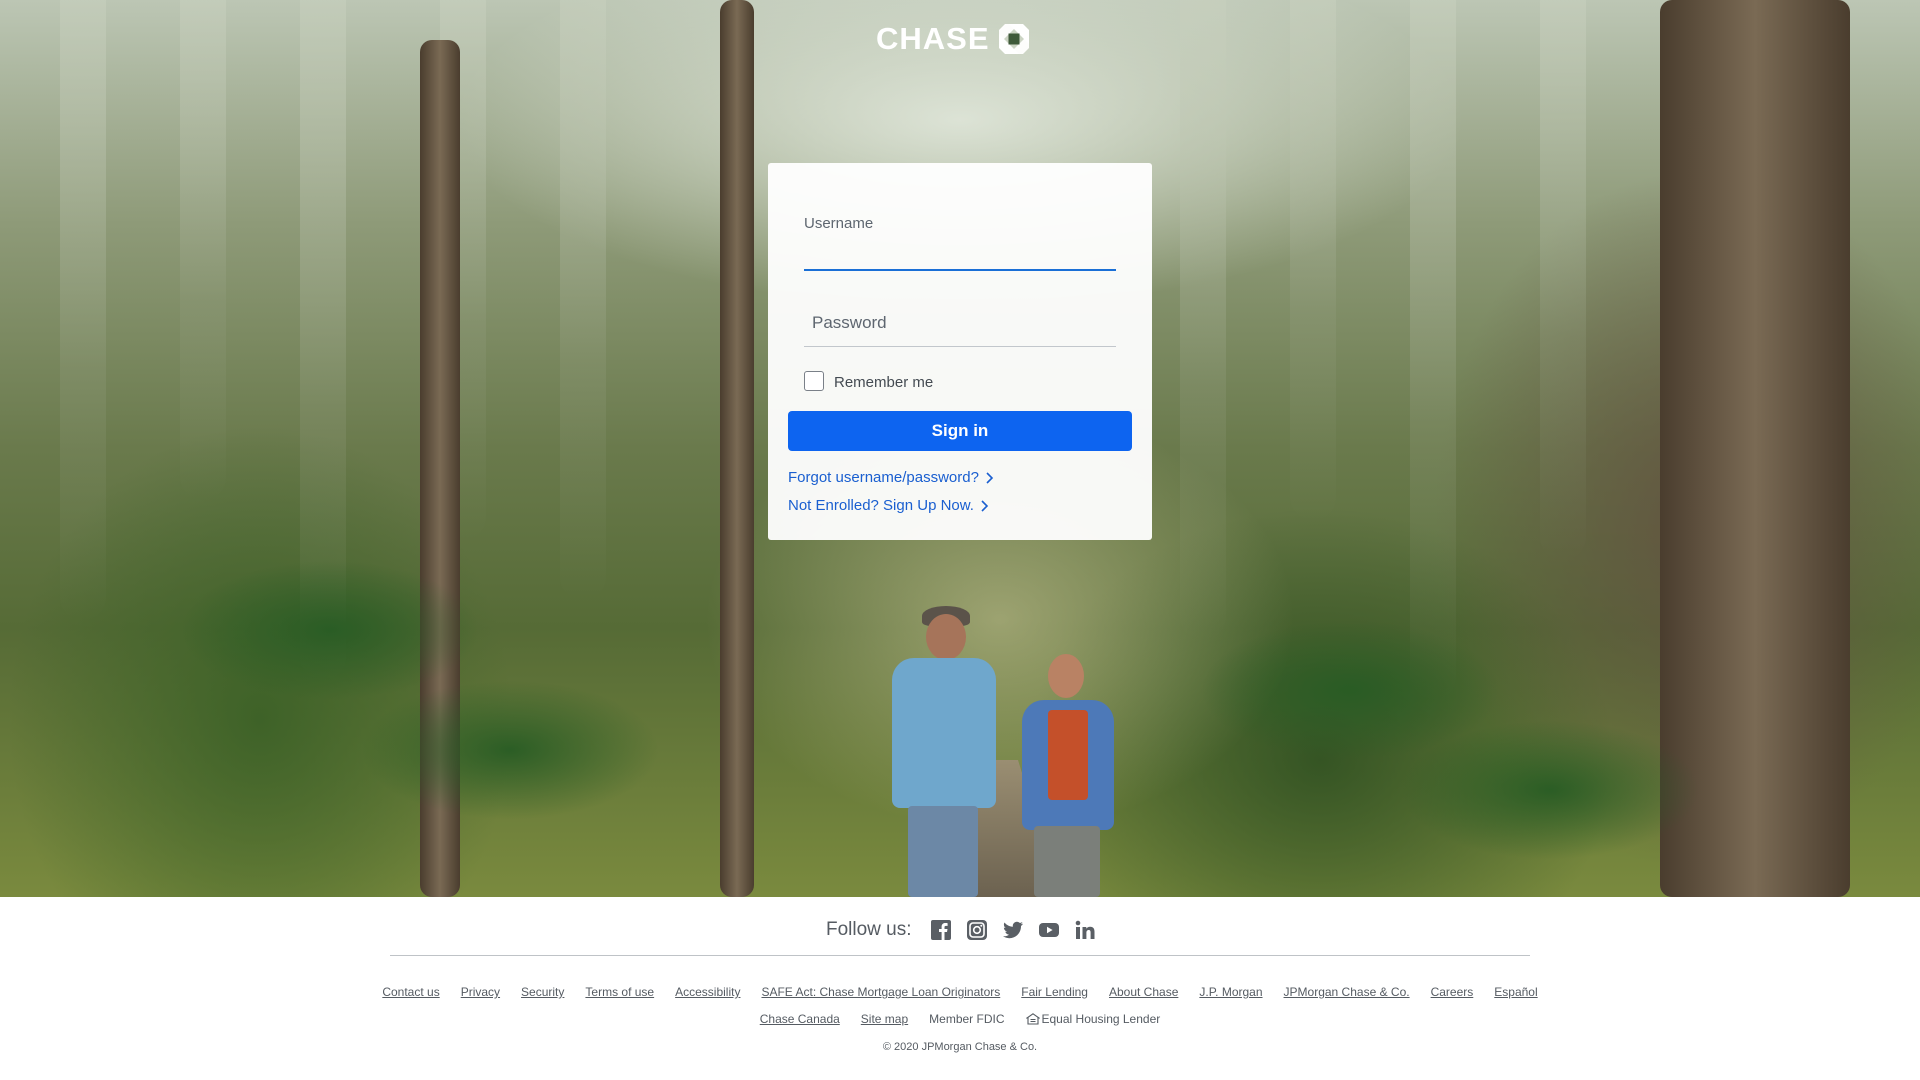  I want to click on equal-housing-lender: Equal Housing Lender, so click(1093, 1019).